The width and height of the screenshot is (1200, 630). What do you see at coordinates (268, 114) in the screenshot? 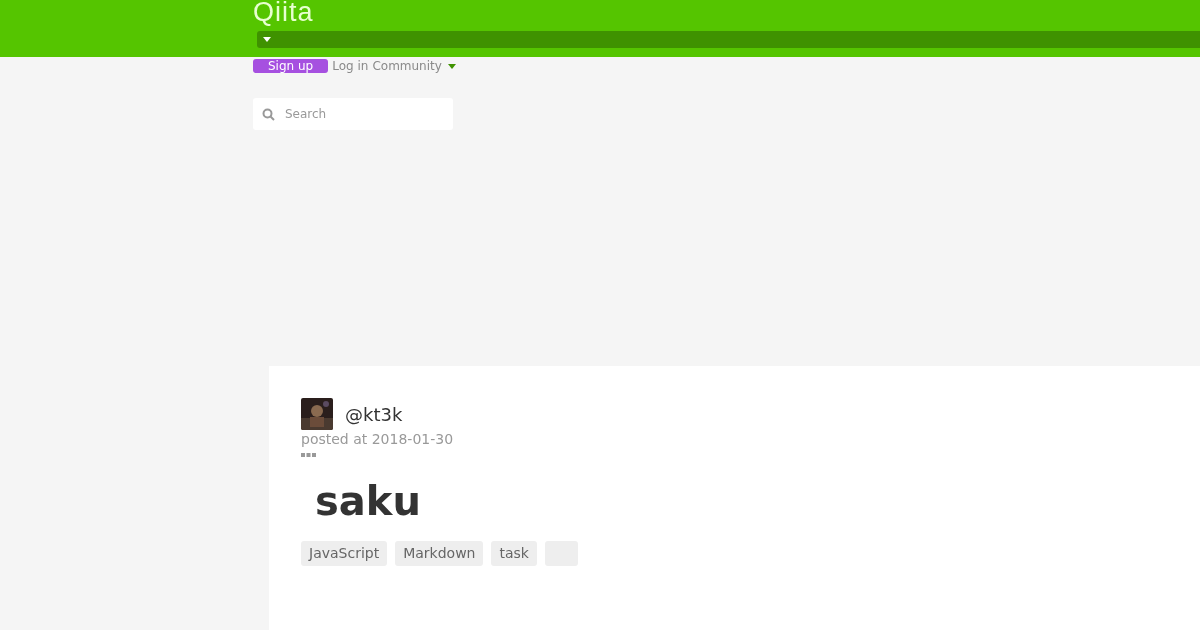
I see `search-icon` at bounding box center [268, 114].